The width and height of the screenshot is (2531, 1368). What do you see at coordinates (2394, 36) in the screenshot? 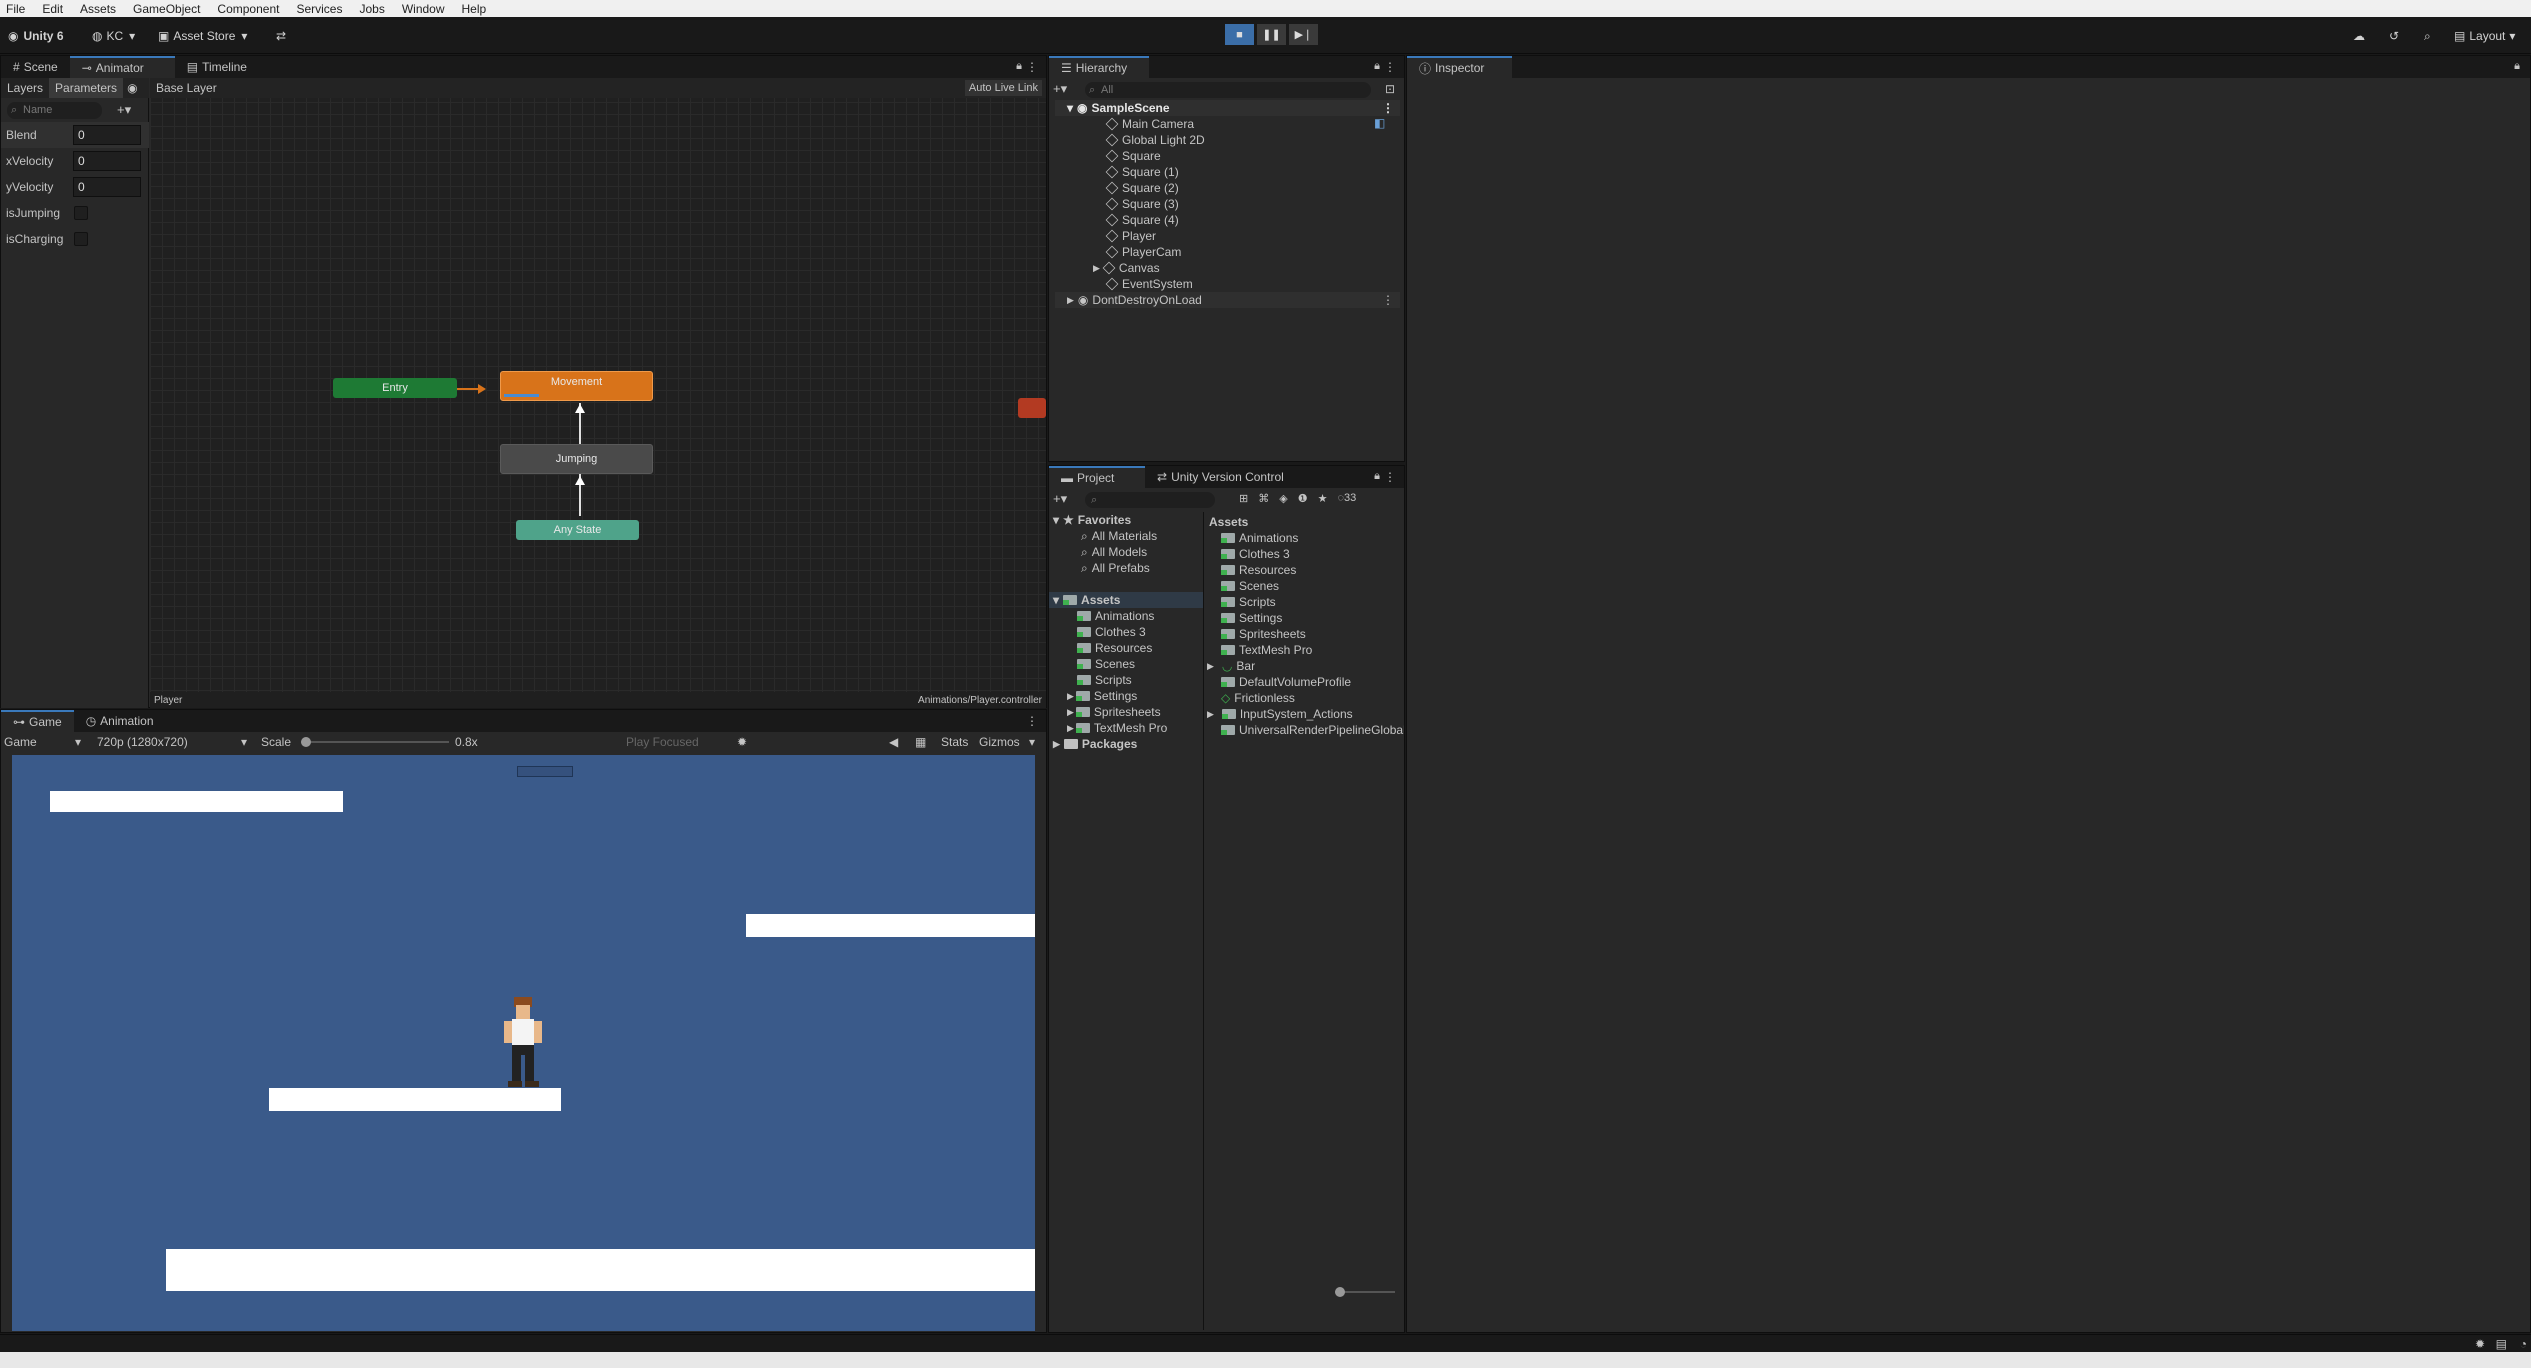
I see `history-icon: ↺` at bounding box center [2394, 36].